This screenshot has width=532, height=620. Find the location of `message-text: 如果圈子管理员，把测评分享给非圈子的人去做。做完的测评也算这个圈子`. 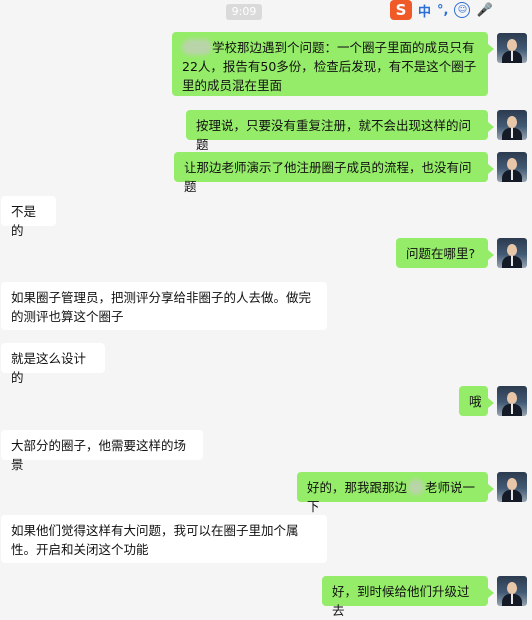

message-text: 如果圈子管理员，把测评分享给非圈子的人去做。做完的测评也算这个圈子 is located at coordinates (161, 307).